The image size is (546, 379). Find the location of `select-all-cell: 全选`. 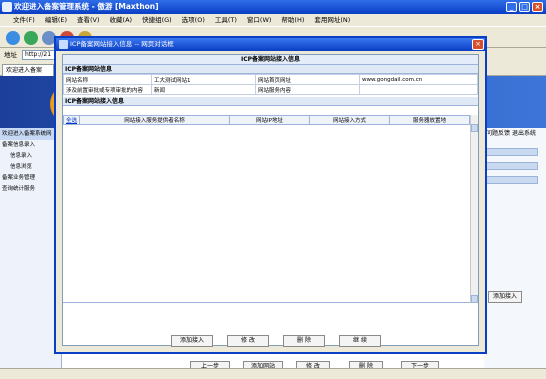

select-all-cell: 全选 is located at coordinates (71, 120).